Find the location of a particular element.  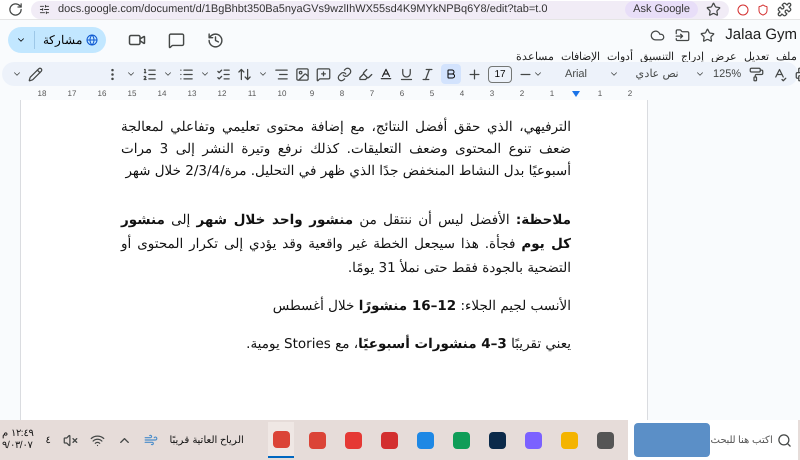

history-icon is located at coordinates (215, 40).